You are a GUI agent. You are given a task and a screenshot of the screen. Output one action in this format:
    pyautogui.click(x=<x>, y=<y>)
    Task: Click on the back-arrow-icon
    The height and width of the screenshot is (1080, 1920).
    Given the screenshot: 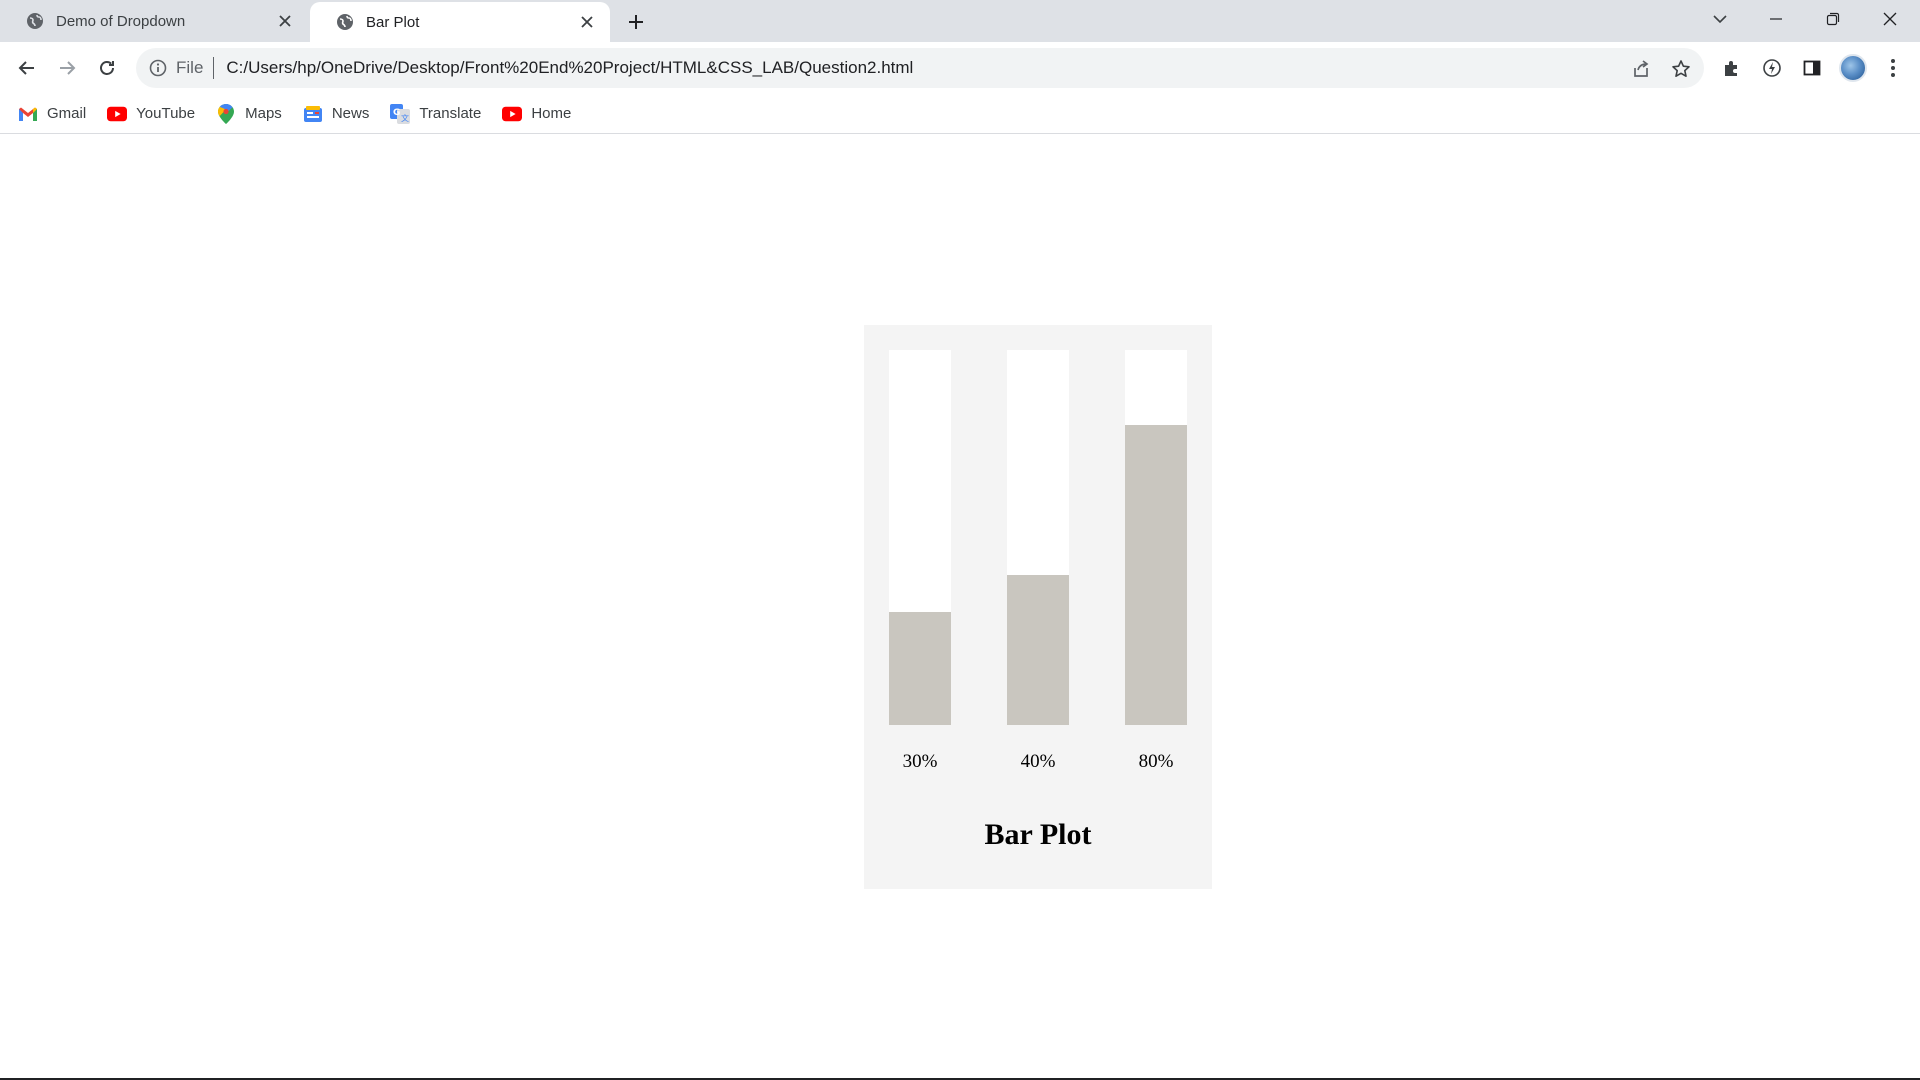 What is the action you would take?
    pyautogui.click(x=26, y=68)
    